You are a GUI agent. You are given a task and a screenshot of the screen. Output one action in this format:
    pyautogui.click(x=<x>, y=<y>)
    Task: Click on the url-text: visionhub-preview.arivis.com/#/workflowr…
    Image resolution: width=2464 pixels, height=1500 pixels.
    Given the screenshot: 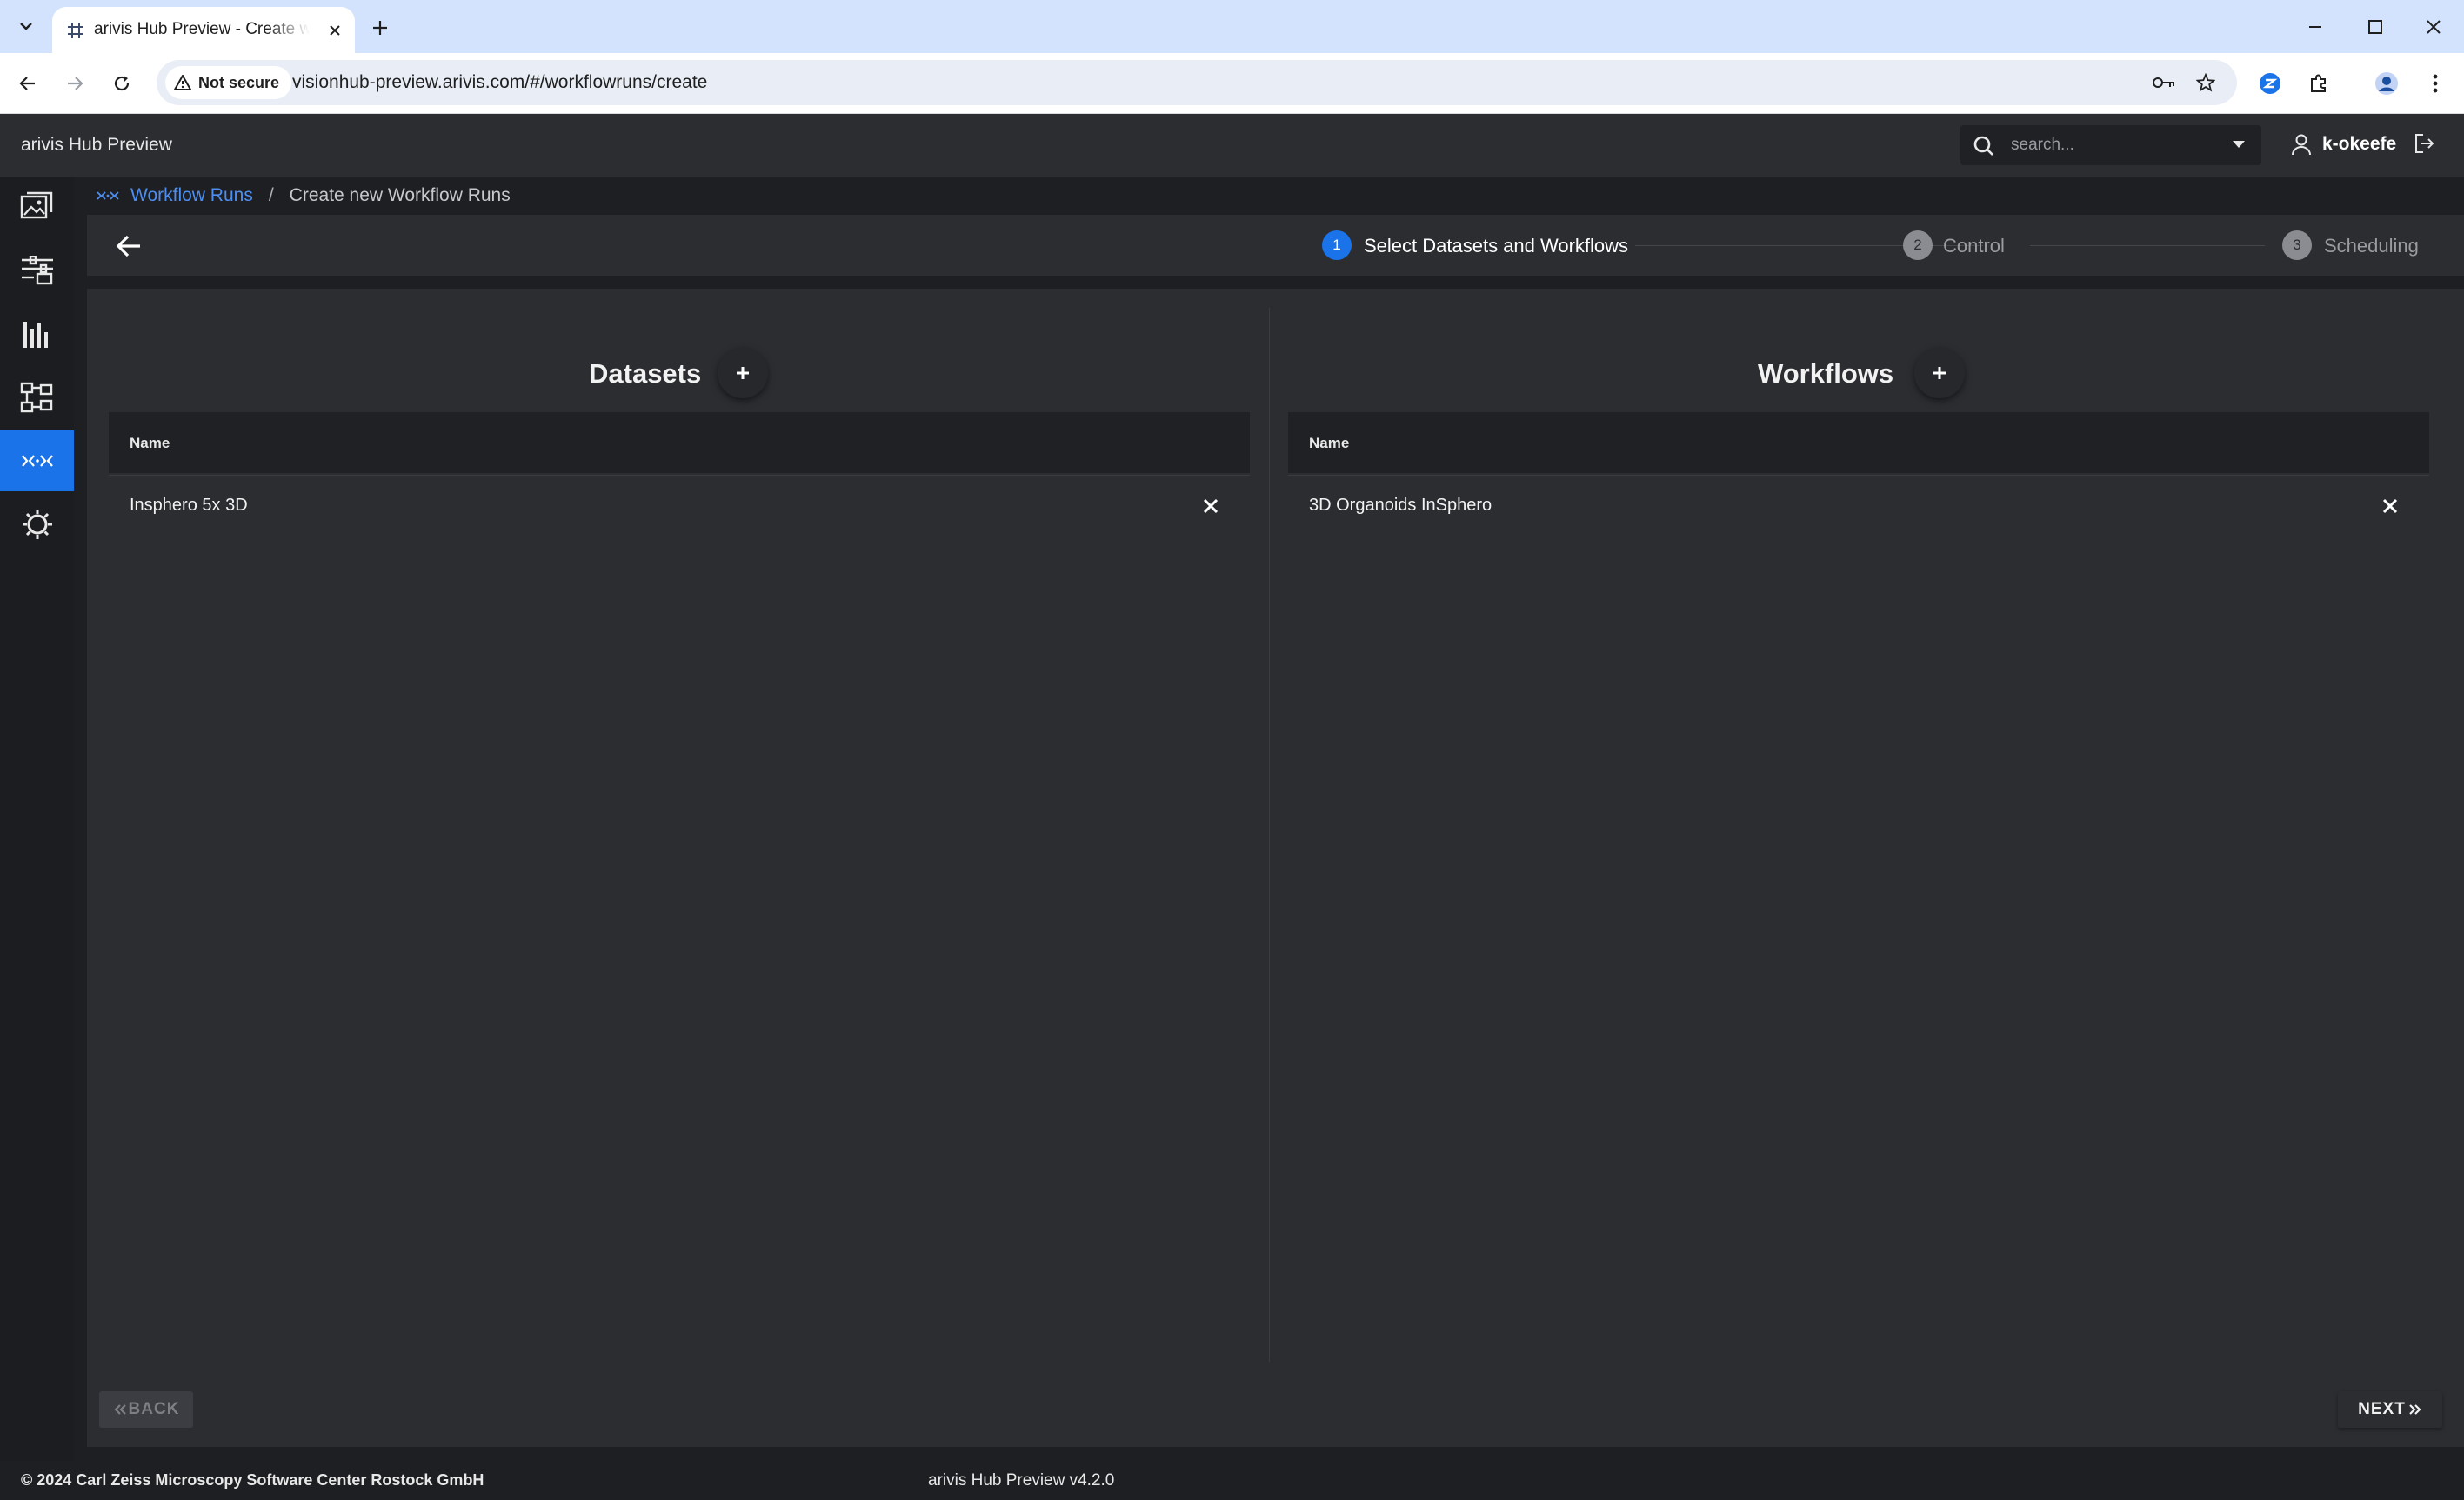 What is the action you would take?
    pyautogui.click(x=499, y=82)
    